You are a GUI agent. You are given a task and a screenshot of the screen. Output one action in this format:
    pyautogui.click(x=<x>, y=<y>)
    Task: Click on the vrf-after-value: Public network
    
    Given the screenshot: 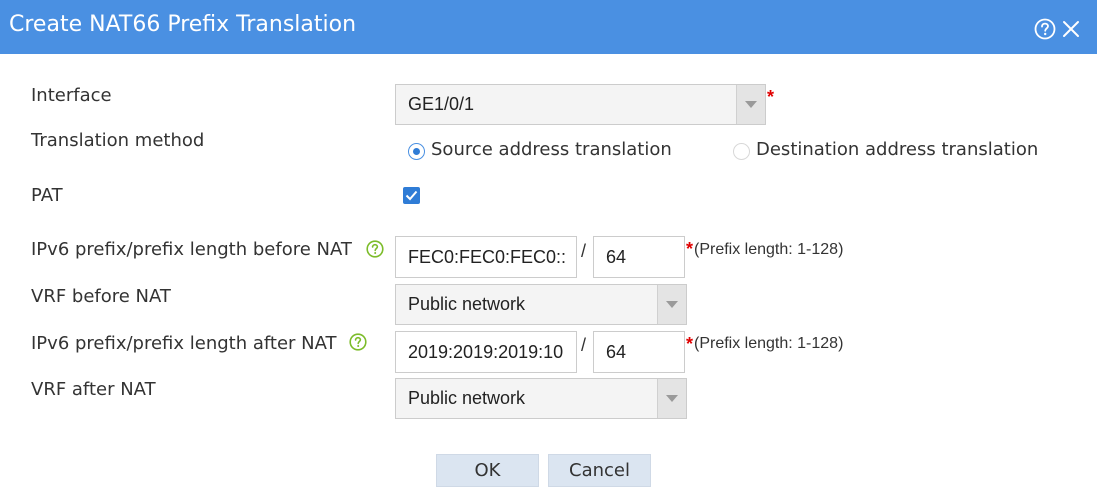 What is the action you would take?
    pyautogui.click(x=467, y=398)
    